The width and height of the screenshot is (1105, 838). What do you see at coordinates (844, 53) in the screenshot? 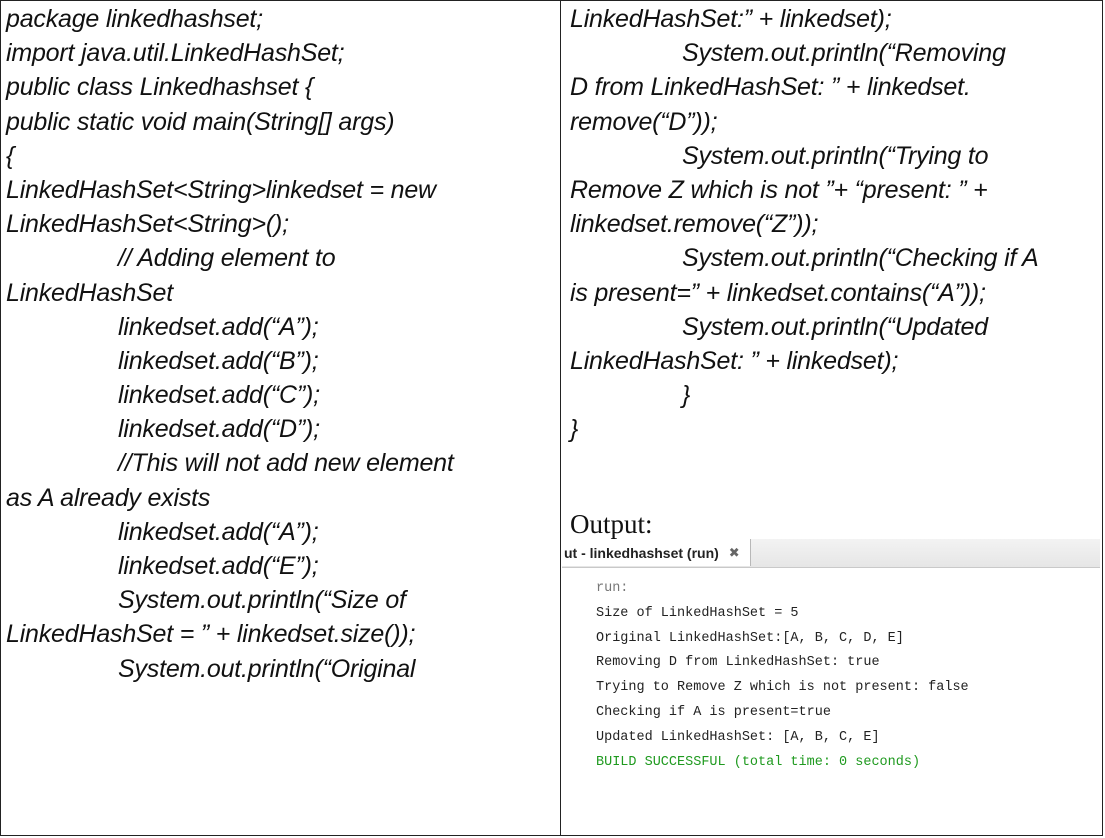
I see `right-code-line: System.out.println(“Removing` at bounding box center [844, 53].